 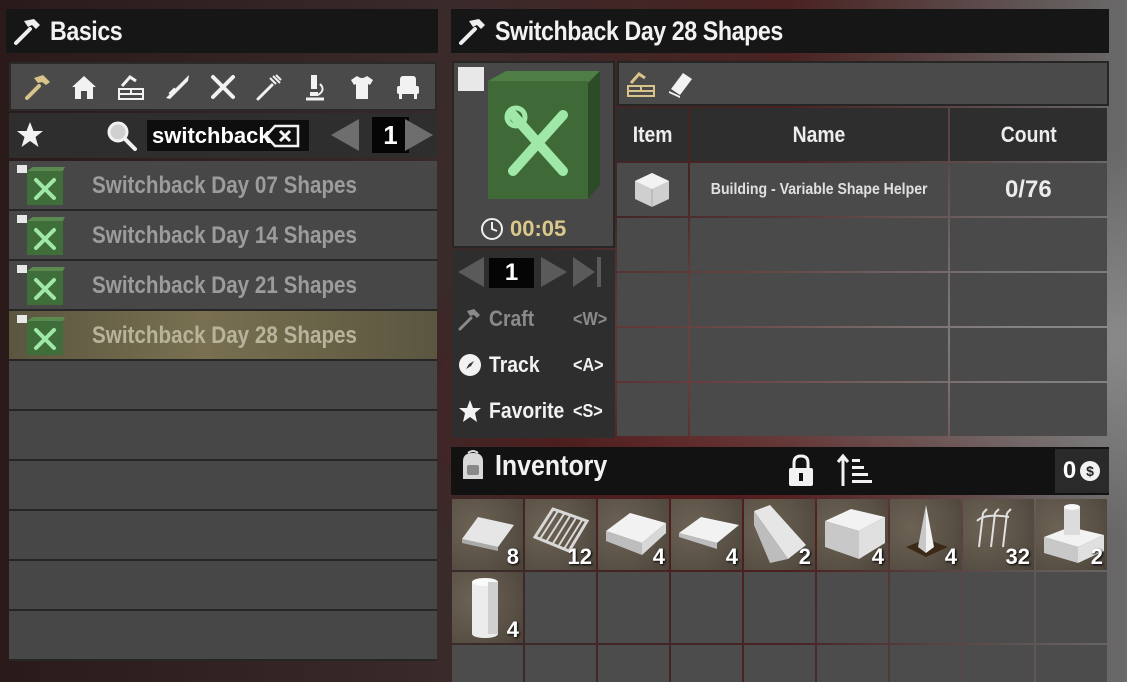 What do you see at coordinates (588, 410) in the screenshot?
I see `favorite-hotkey: <S>` at bounding box center [588, 410].